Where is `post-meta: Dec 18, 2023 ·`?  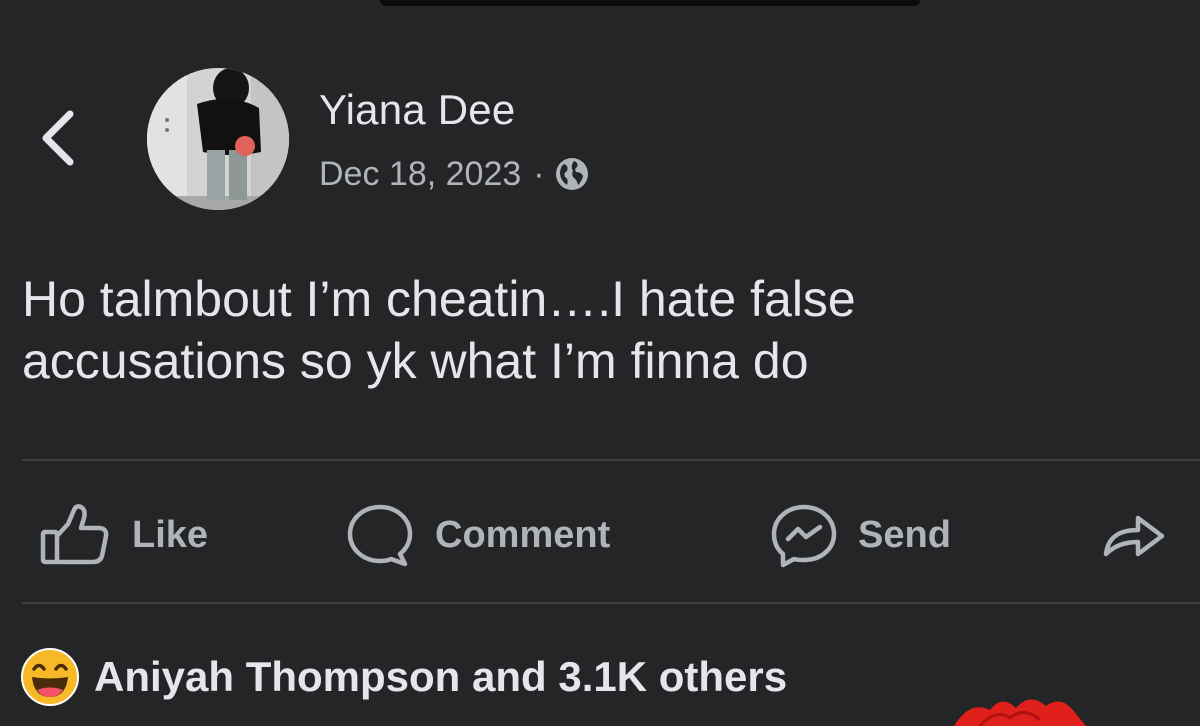 post-meta: Dec 18, 2023 · is located at coordinates (454, 174).